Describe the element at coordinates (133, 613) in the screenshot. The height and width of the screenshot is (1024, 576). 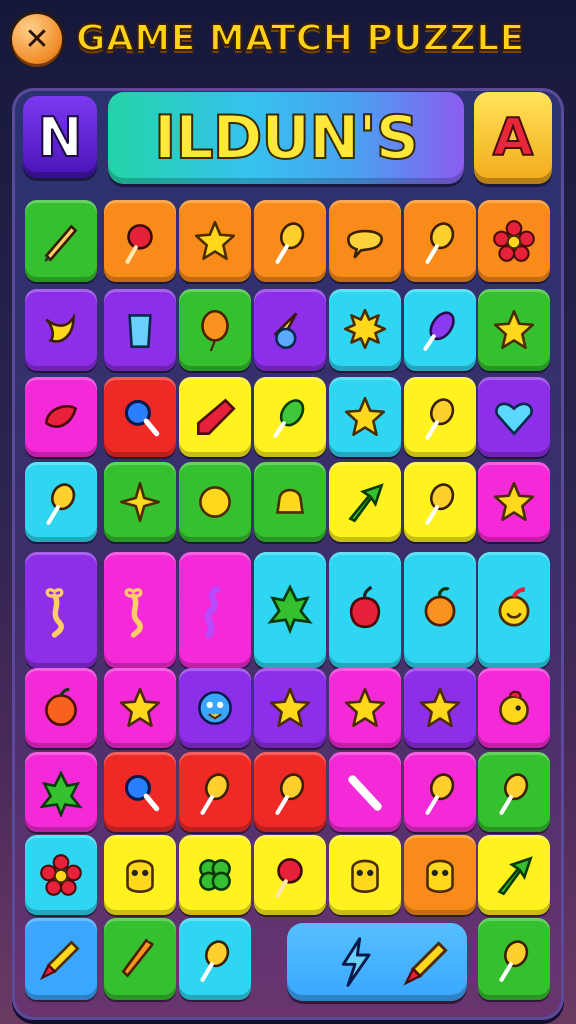
I see `bow-rope-icon` at that location.